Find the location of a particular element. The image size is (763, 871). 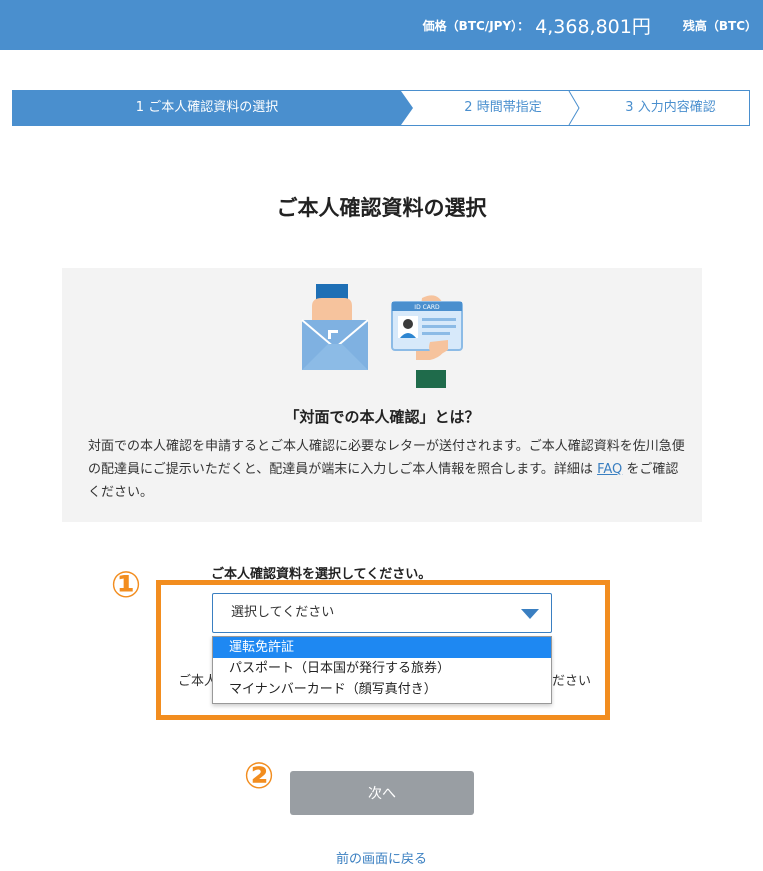

step-3: 3 入力内容確認 is located at coordinates (670, 107).